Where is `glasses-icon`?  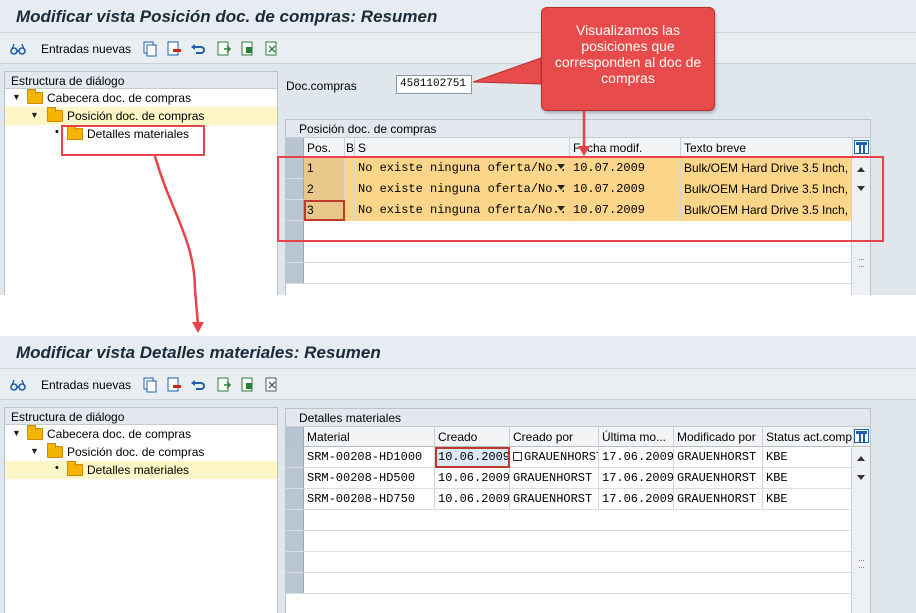 glasses-icon is located at coordinates (18, 385).